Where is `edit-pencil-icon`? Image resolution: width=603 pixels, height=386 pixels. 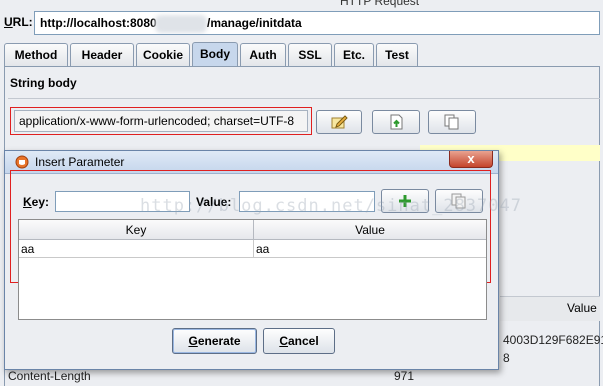 edit-pencil-icon is located at coordinates (339, 122).